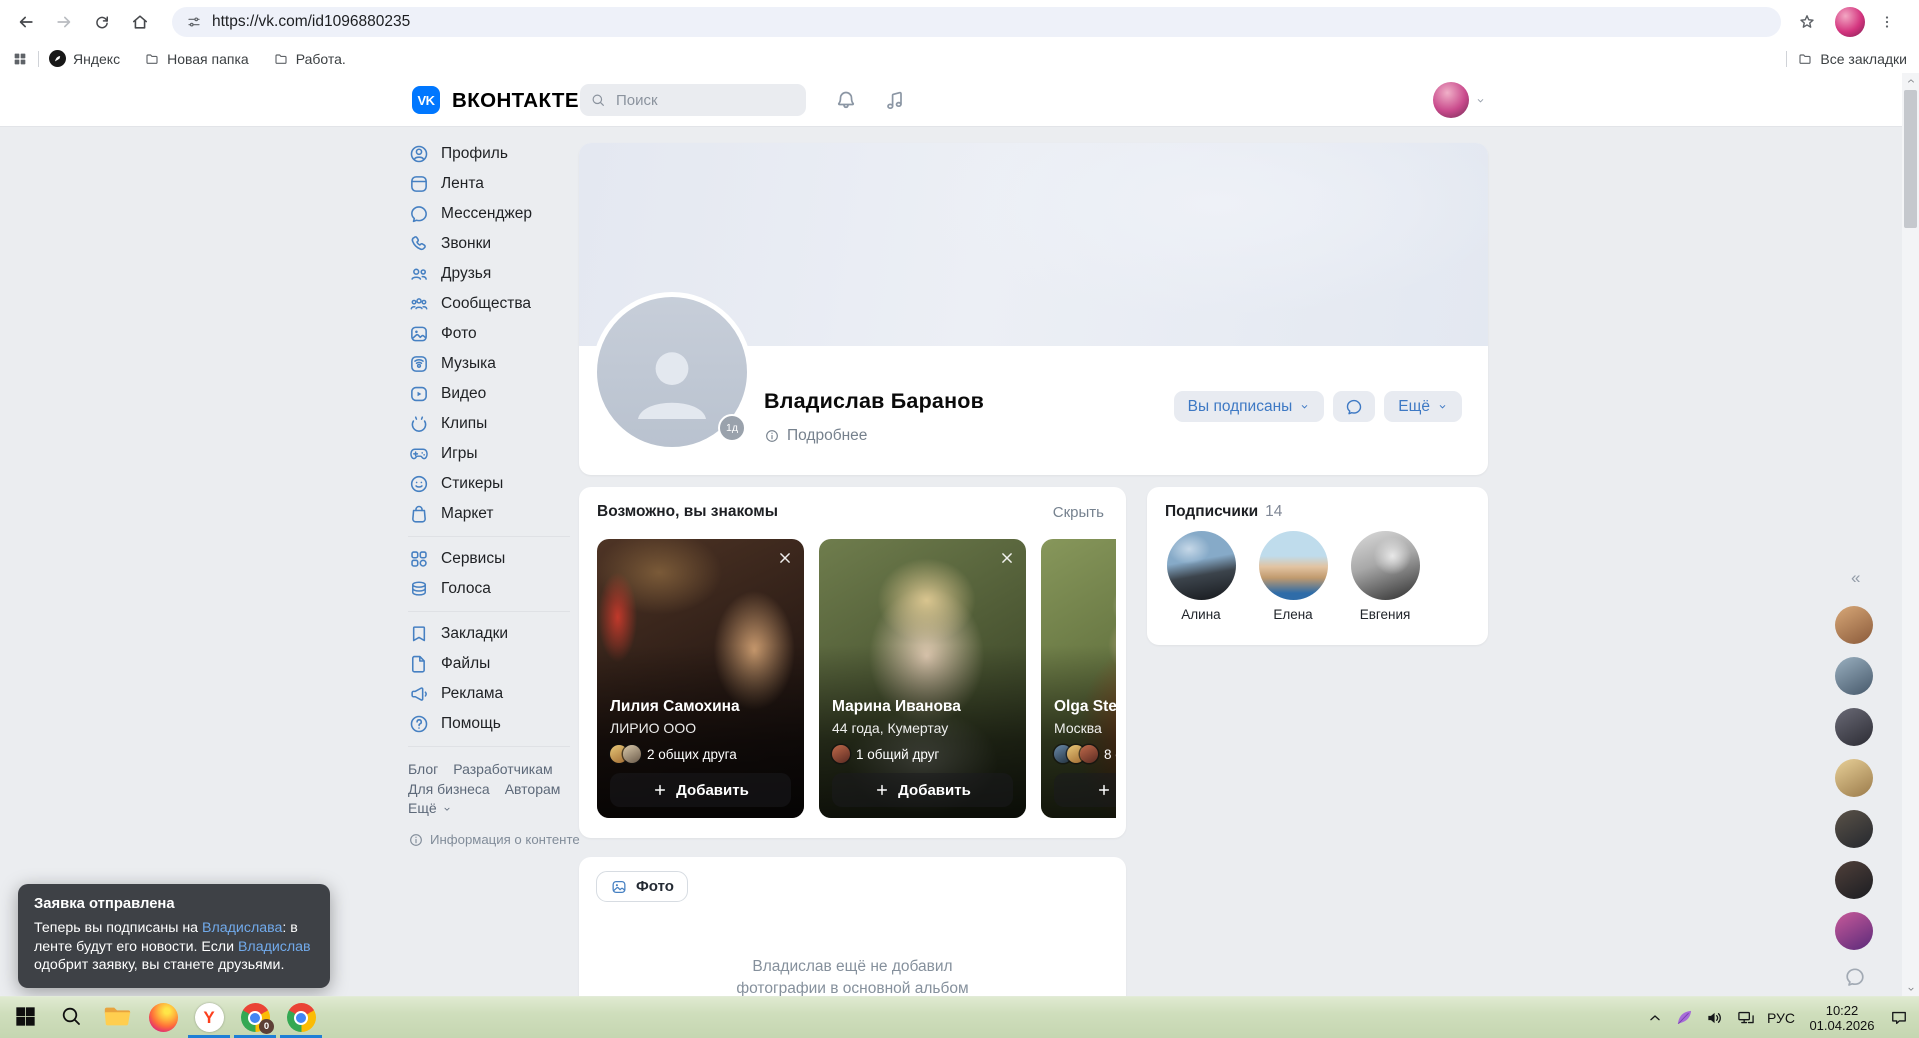  What do you see at coordinates (495, 214) in the screenshot?
I see `sidebar-item-msg: Мессенджер` at bounding box center [495, 214].